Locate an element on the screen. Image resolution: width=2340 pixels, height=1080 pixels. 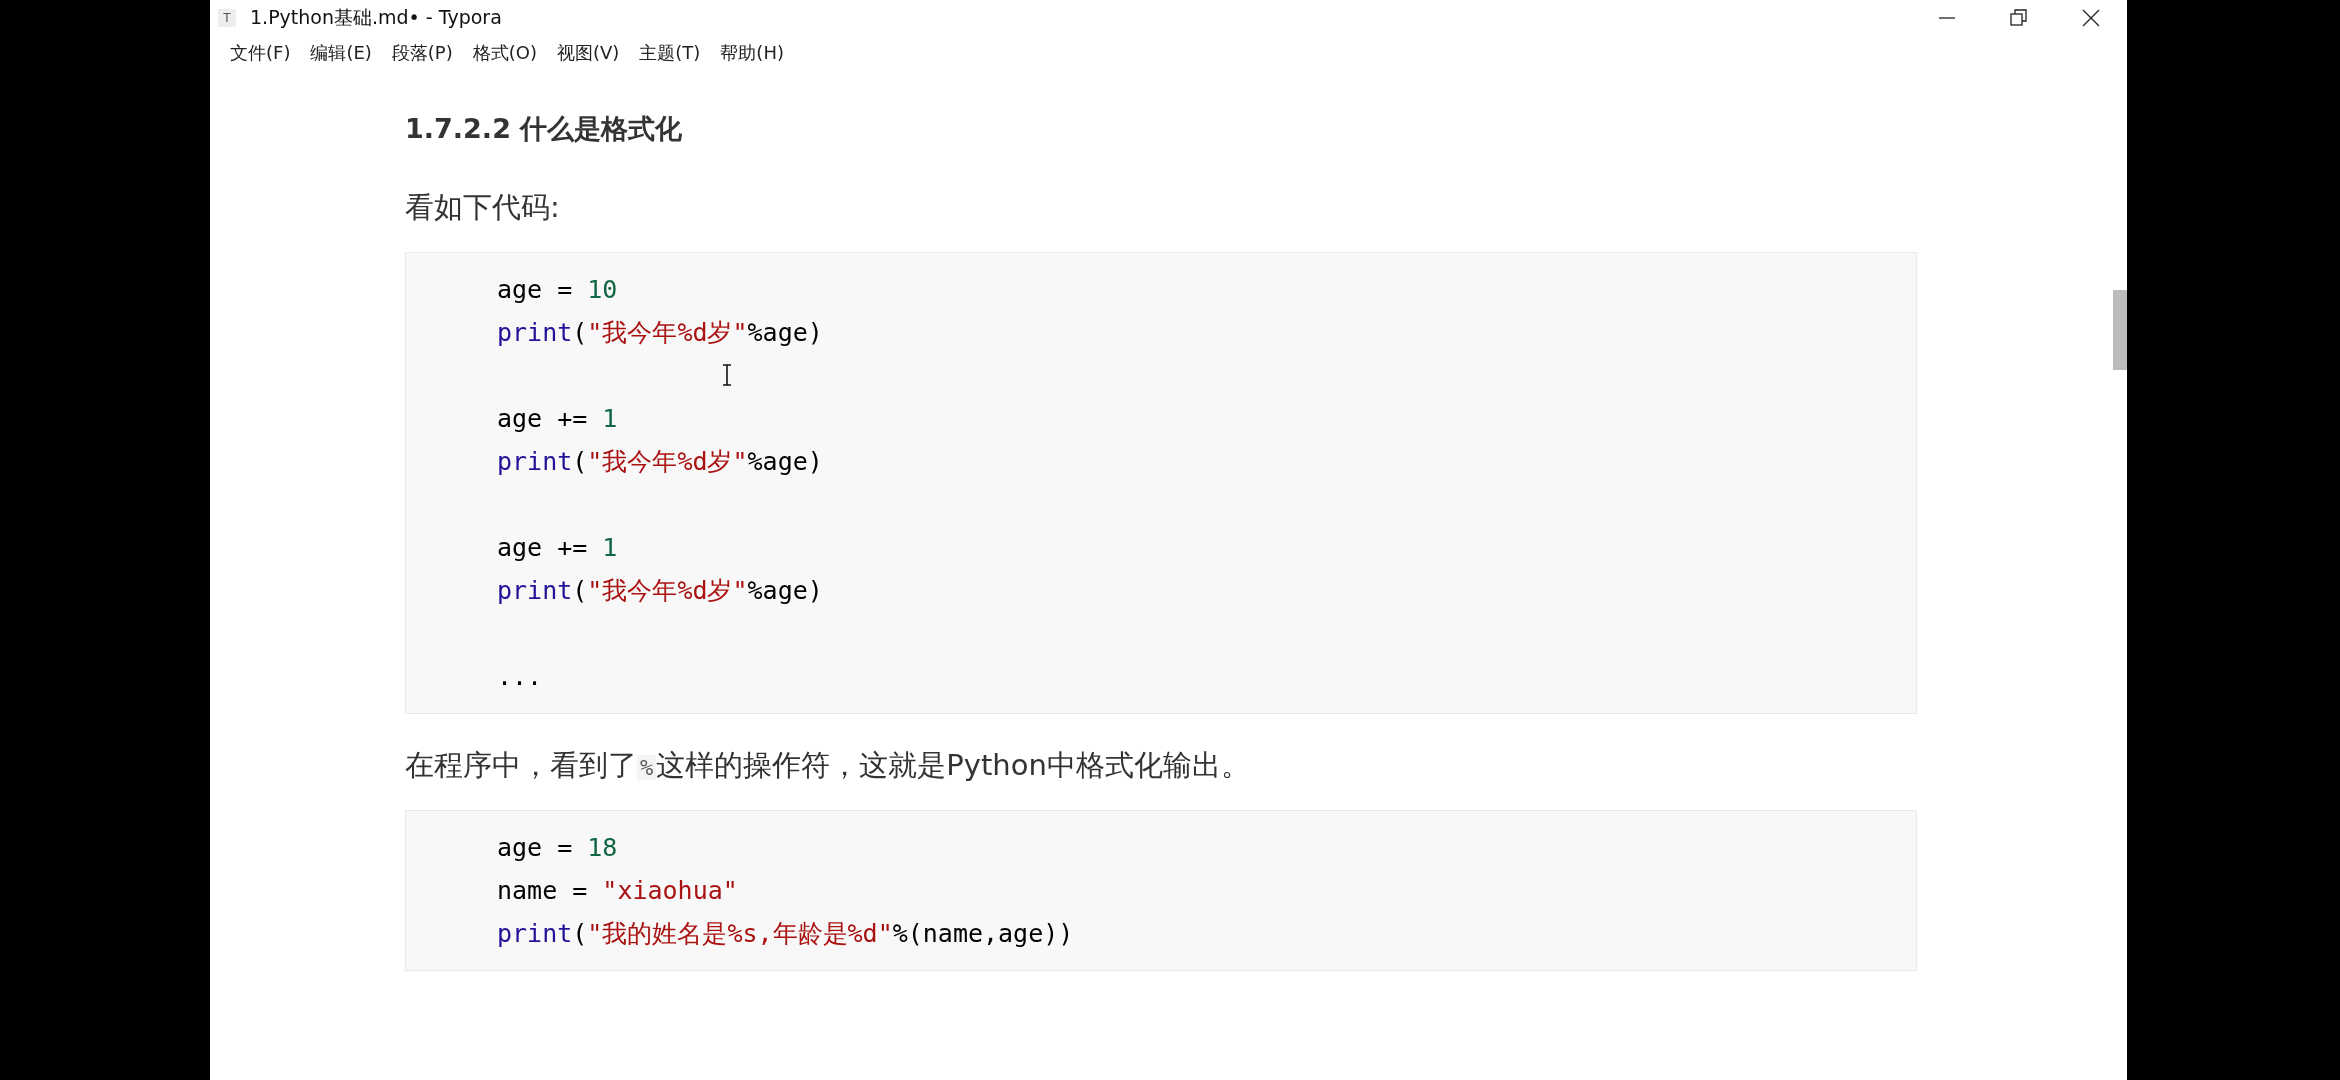
app-icon: T is located at coordinates (227, 18).